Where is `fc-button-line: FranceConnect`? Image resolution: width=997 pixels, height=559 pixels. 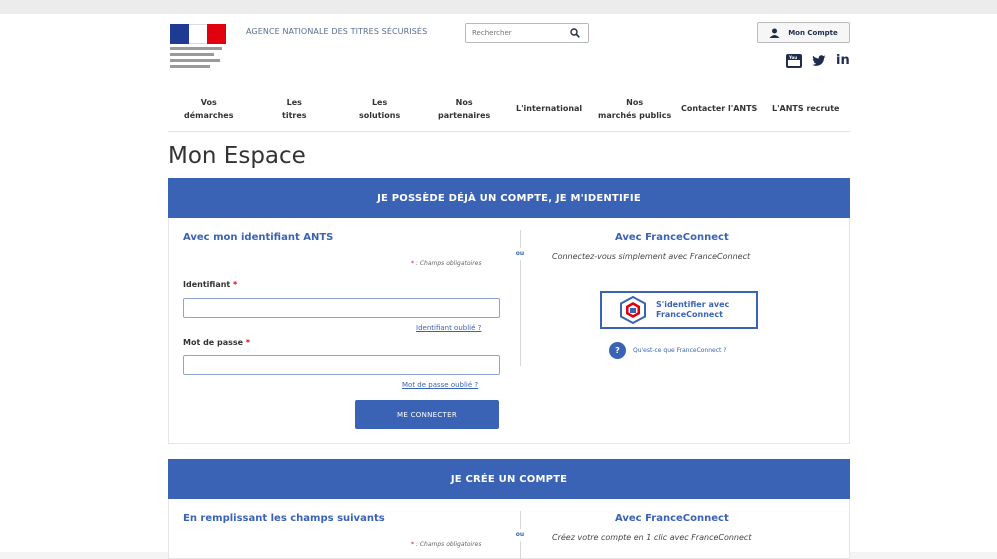 fc-button-line: FranceConnect is located at coordinates (689, 314).